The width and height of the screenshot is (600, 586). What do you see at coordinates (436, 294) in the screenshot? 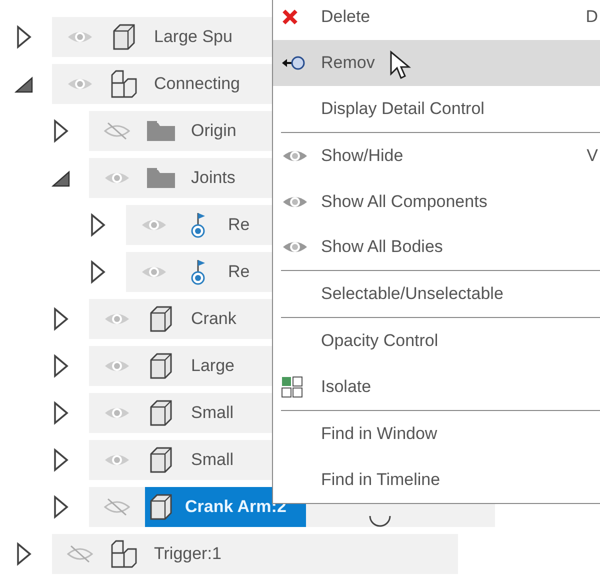
I see `menu-item: Selectable/Unselectable` at bounding box center [436, 294].